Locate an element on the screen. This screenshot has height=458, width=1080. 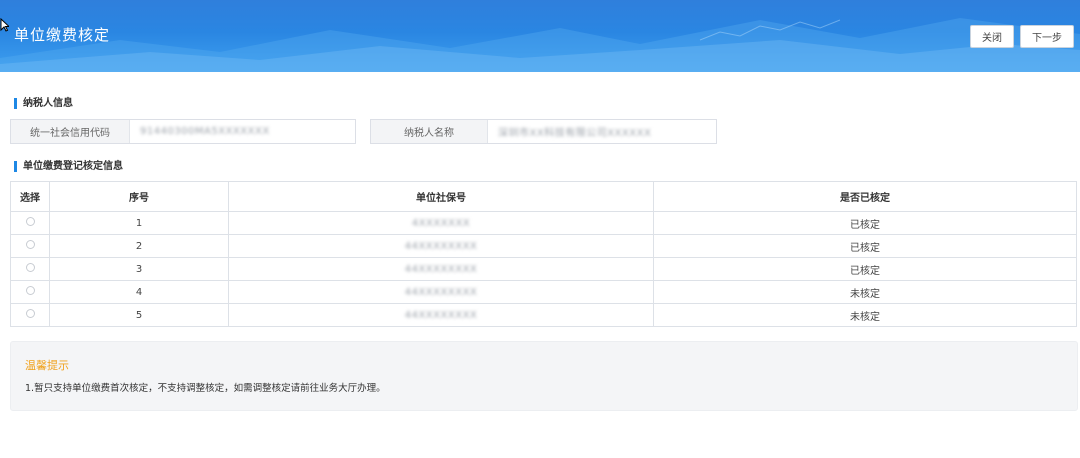
taxpayer-name-value-cell: 深圳市XX科技有限公司XXXXXX is located at coordinates (602, 131).